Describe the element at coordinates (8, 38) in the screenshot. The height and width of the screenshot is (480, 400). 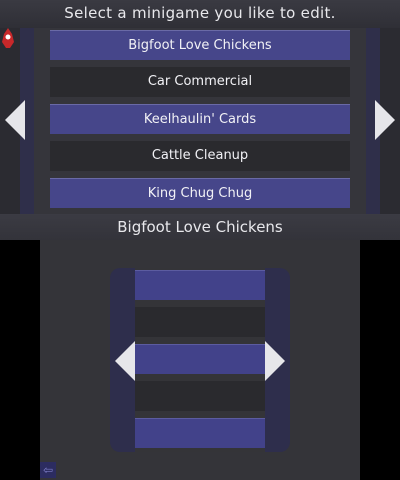
I see `mascot-icon` at that location.